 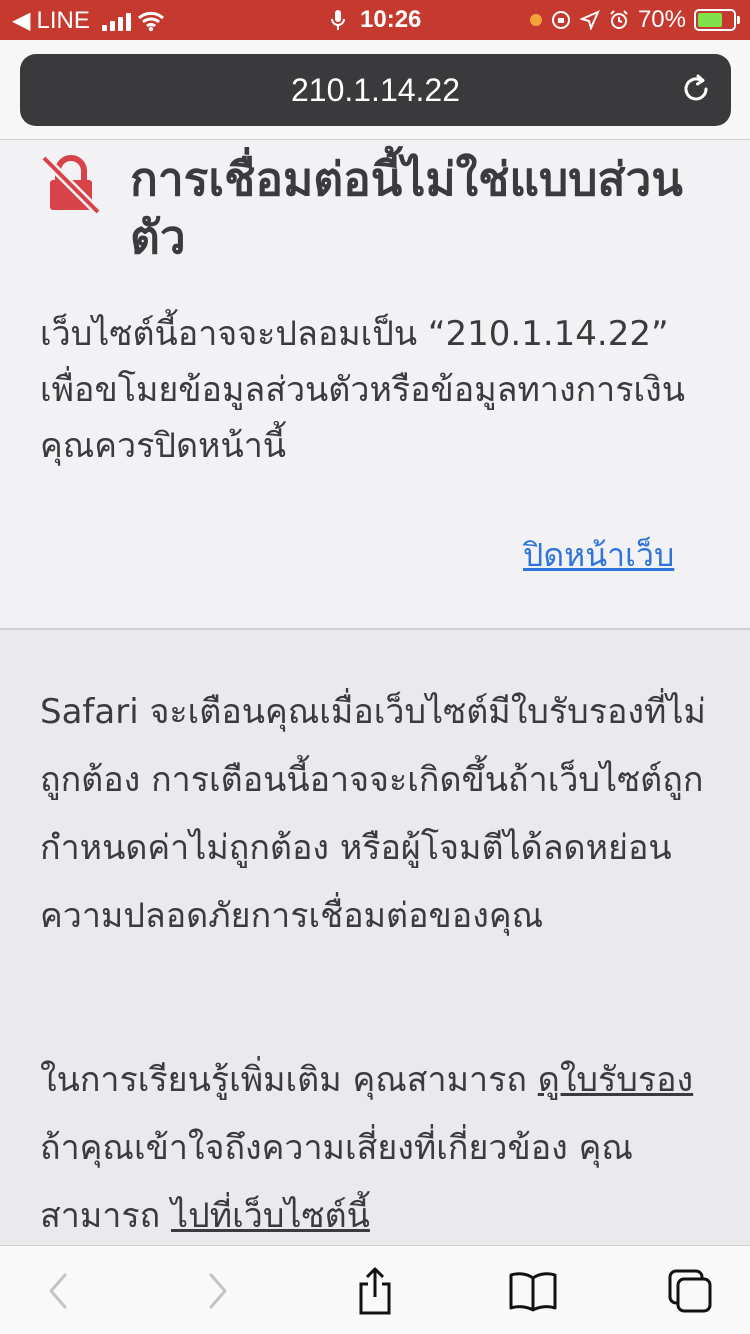 I want to click on url-field: 210.1.14.22, so click(x=375, y=90).